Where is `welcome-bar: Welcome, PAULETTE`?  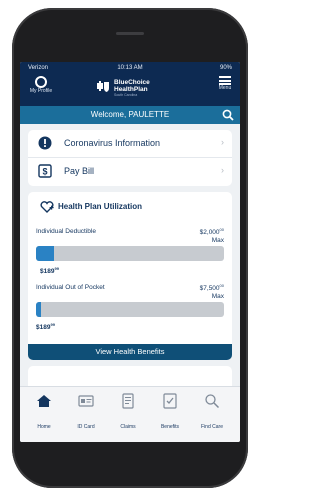
welcome-bar: Welcome, PAULETTE is located at coordinates (130, 115).